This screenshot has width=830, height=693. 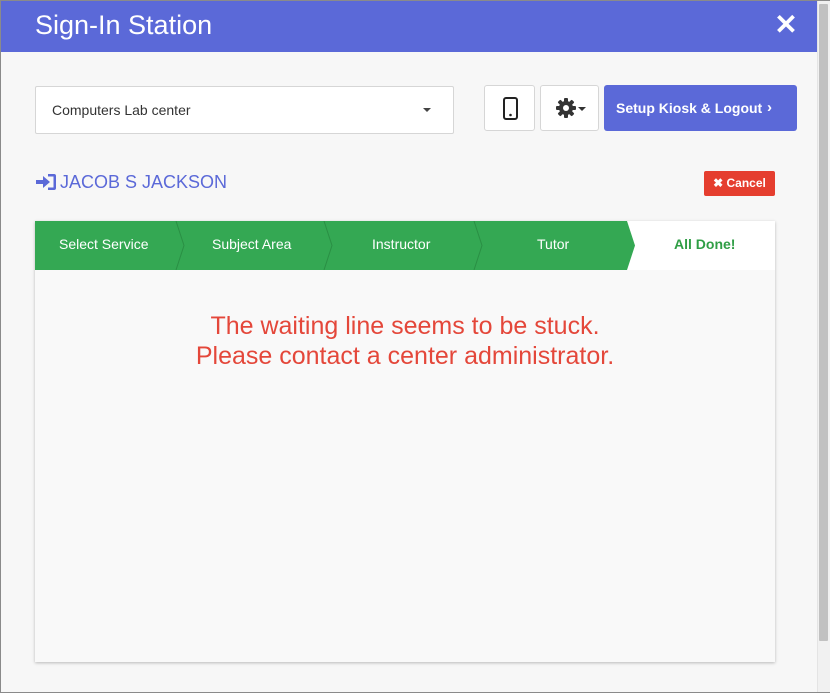 I want to click on times-icon: ✖, so click(x=718, y=183).